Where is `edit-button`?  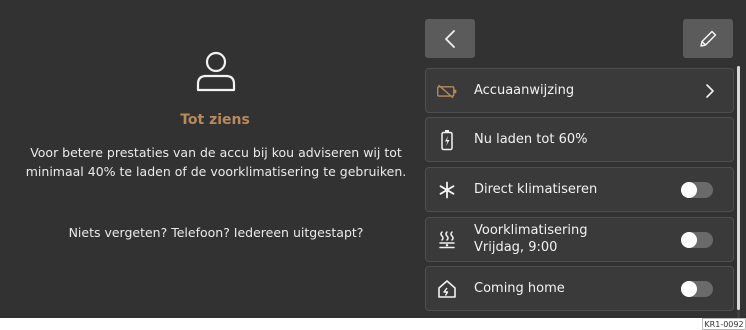
edit-button is located at coordinates (708, 38).